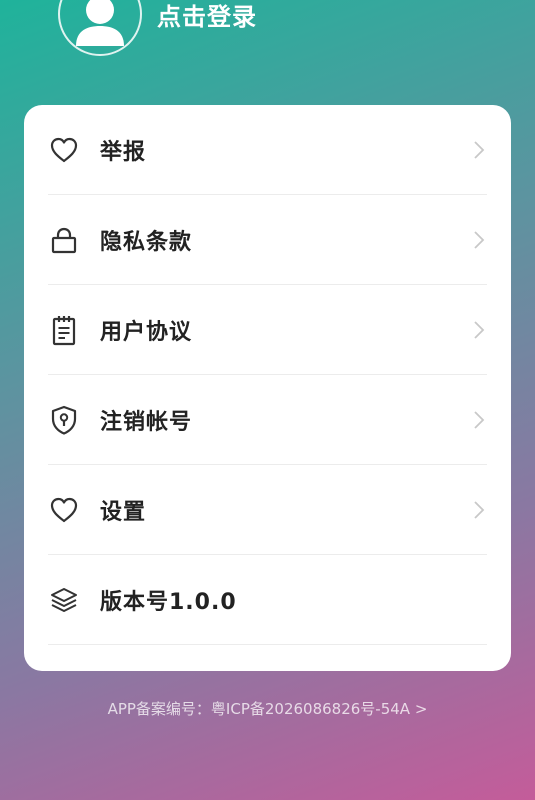 The image size is (535, 800). I want to click on menu-item-settings: 设置, so click(267, 510).